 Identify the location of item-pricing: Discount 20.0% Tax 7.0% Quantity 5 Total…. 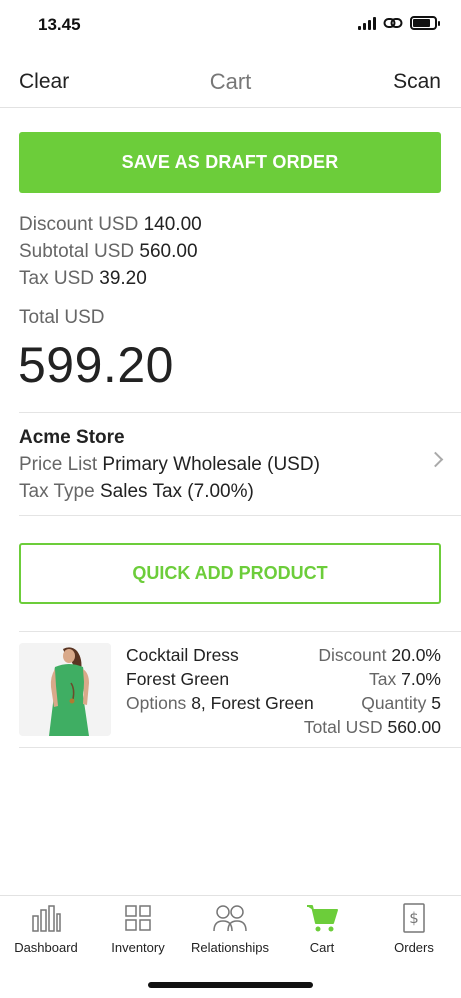
(372, 691).